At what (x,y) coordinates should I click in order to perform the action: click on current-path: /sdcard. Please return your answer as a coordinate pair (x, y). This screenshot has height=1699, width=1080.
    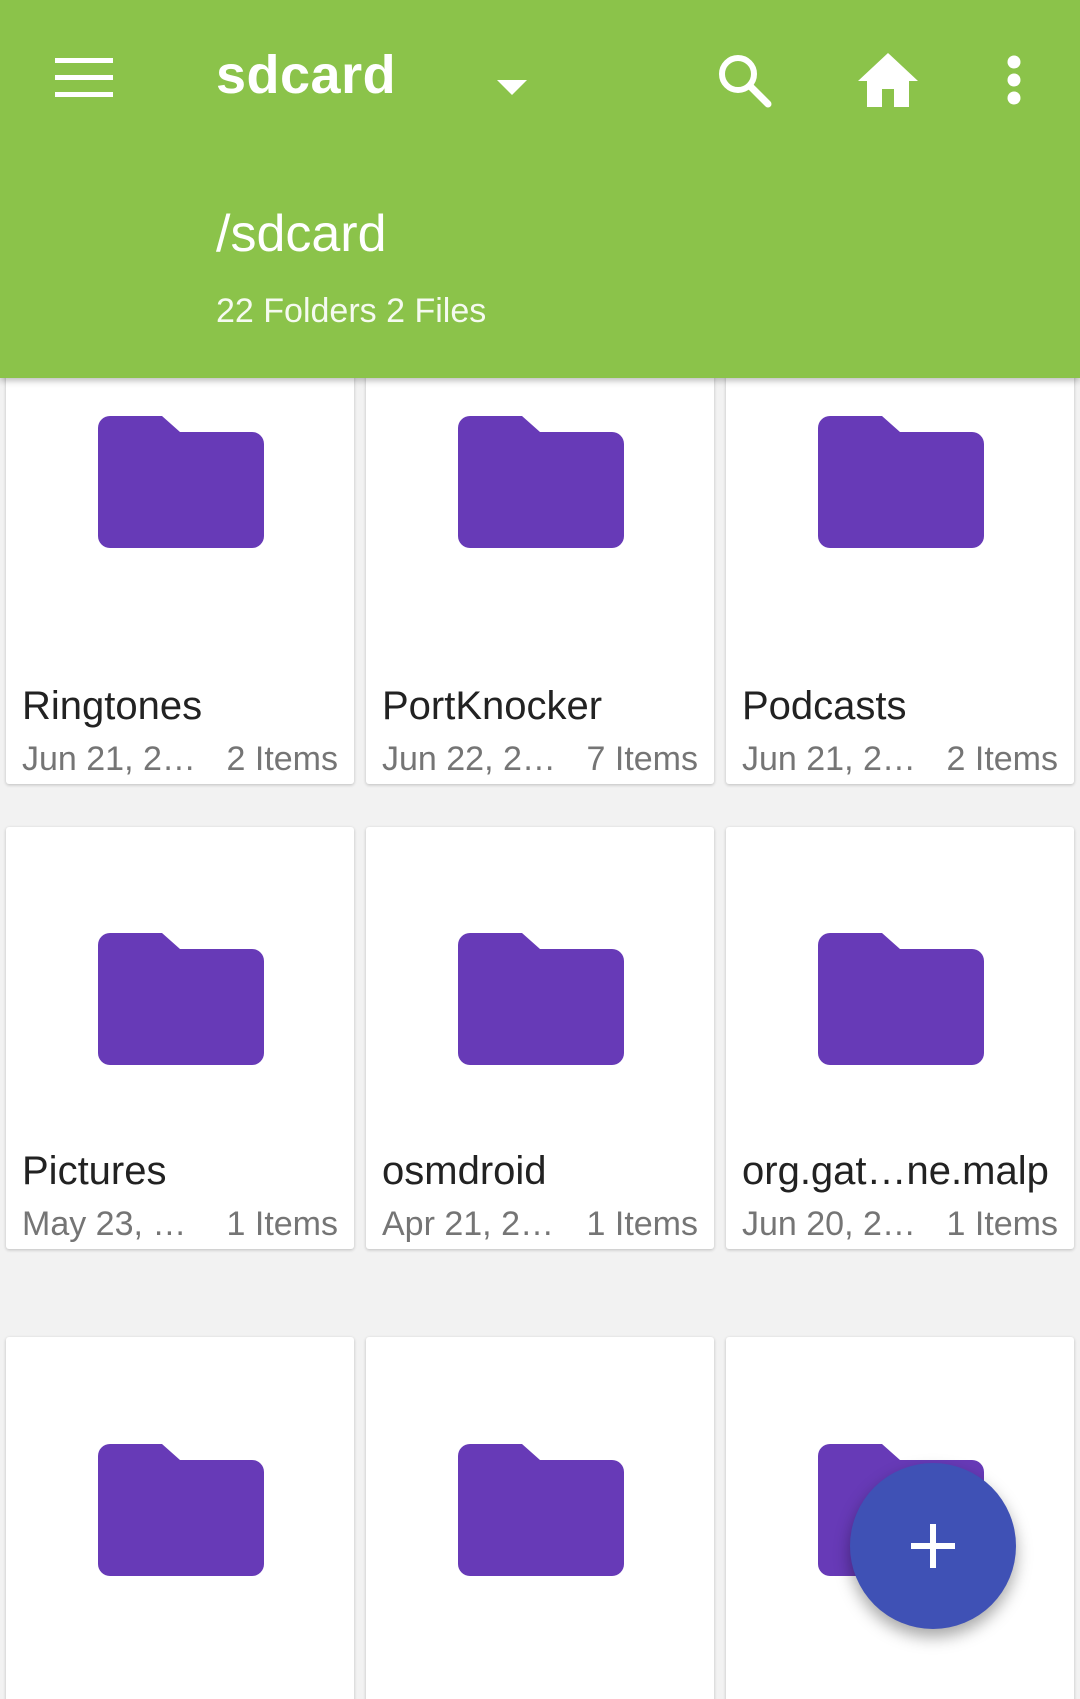
    Looking at the image, I should click on (301, 234).